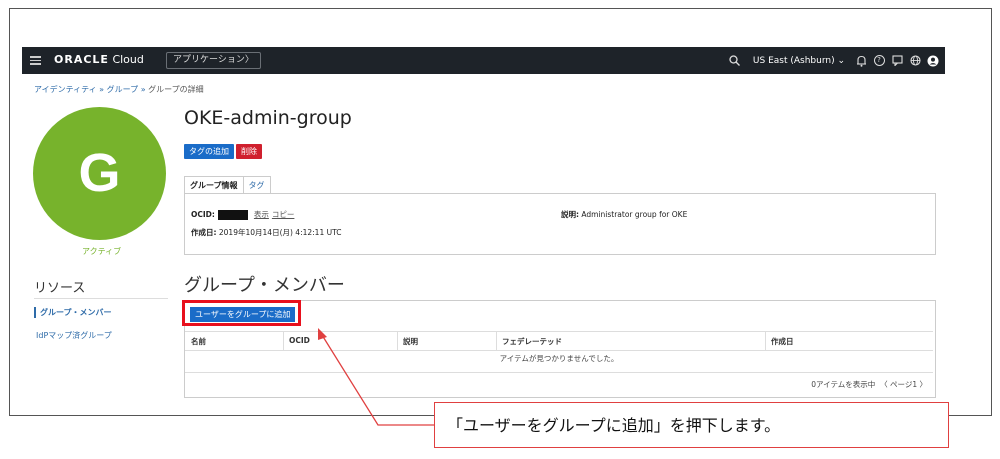 The height and width of the screenshot is (459, 1000). I want to click on oracle-cloud-logo: ORACLE Cloud, so click(99, 59).